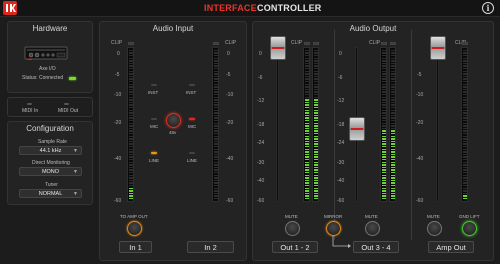 Image resolution: width=500 pixels, height=264 pixels. What do you see at coordinates (289, 8) in the screenshot?
I see `tab-controller: CONTROLLER` at bounding box center [289, 8].